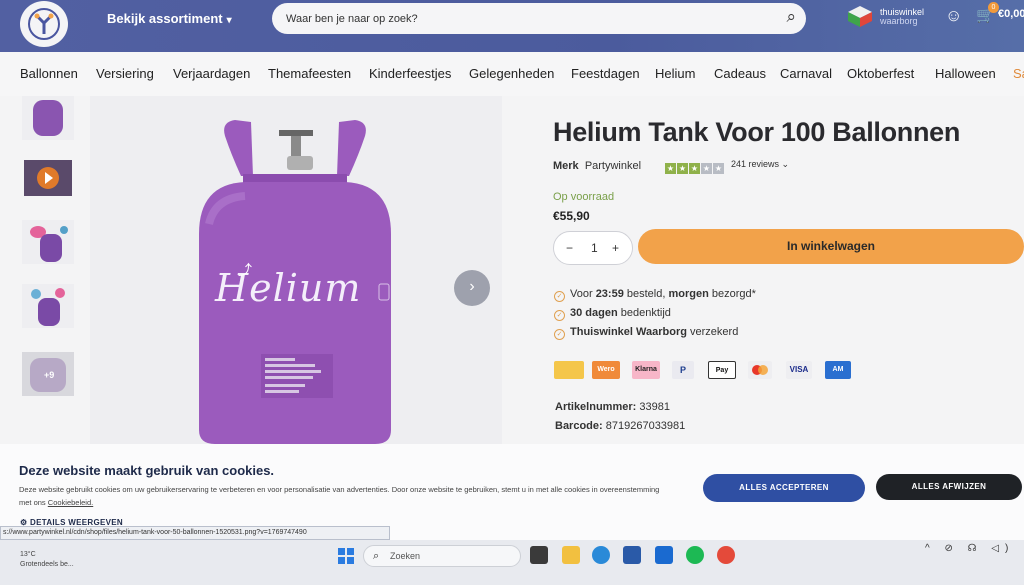 The height and width of the screenshot is (585, 1024). I want to click on mouse-cursor-icon: ⤴, so click(245, 270).